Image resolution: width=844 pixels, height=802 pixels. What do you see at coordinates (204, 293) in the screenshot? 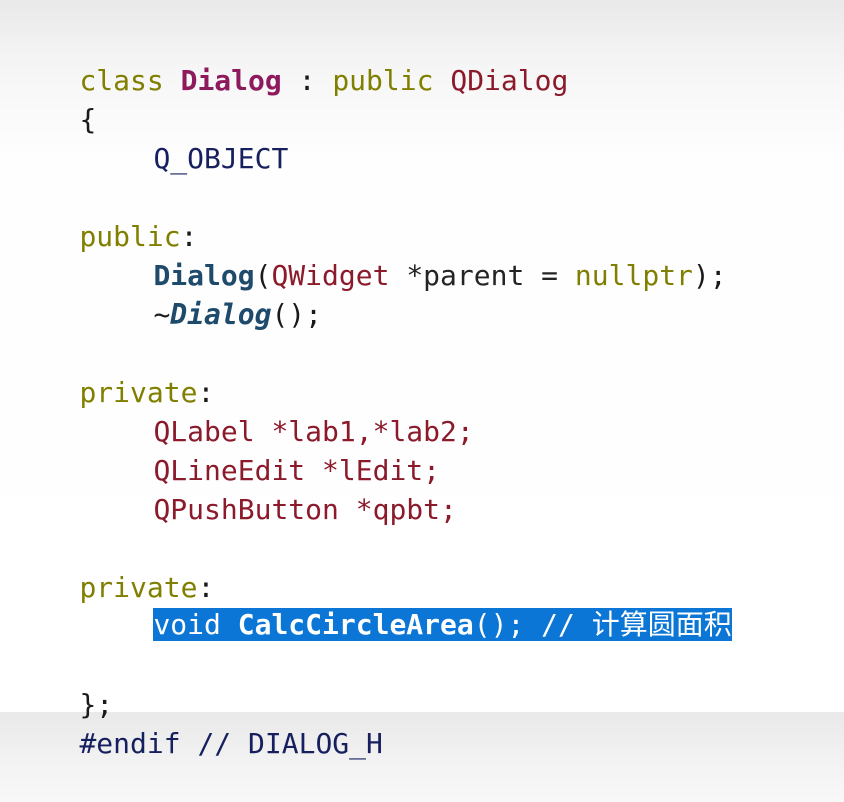
I see `code-line-destructor: ~Dialog();` at bounding box center [204, 293].